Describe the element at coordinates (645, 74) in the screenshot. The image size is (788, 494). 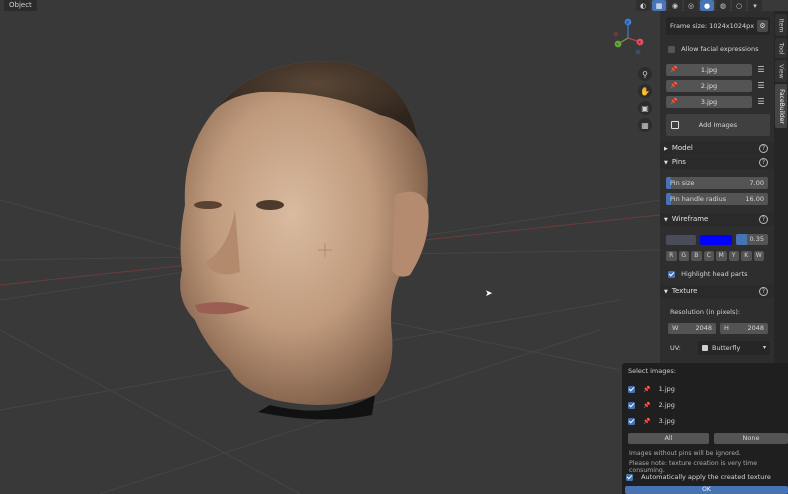
I see `zoom-icon: ⚲` at that location.